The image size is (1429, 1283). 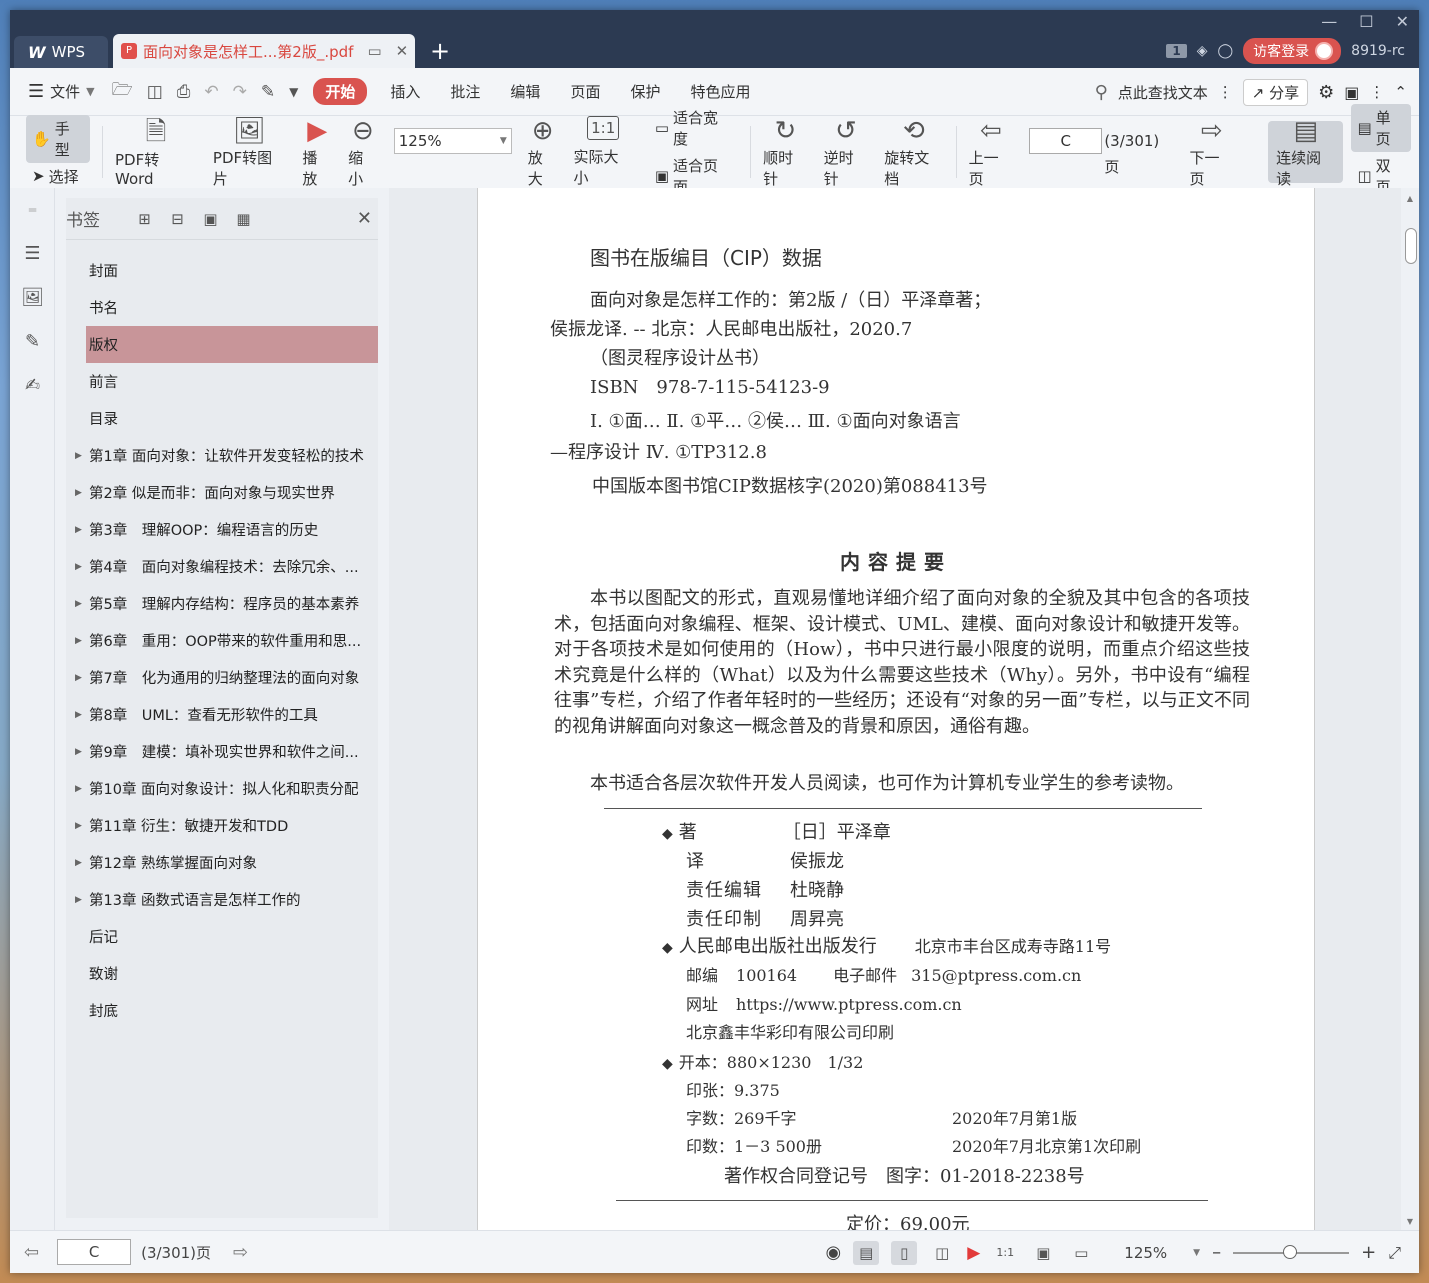 What do you see at coordinates (222, 788) in the screenshot?
I see `bookmark-item: ▶ 第10章 面向对象设计：拟人化和职责分配` at bounding box center [222, 788].